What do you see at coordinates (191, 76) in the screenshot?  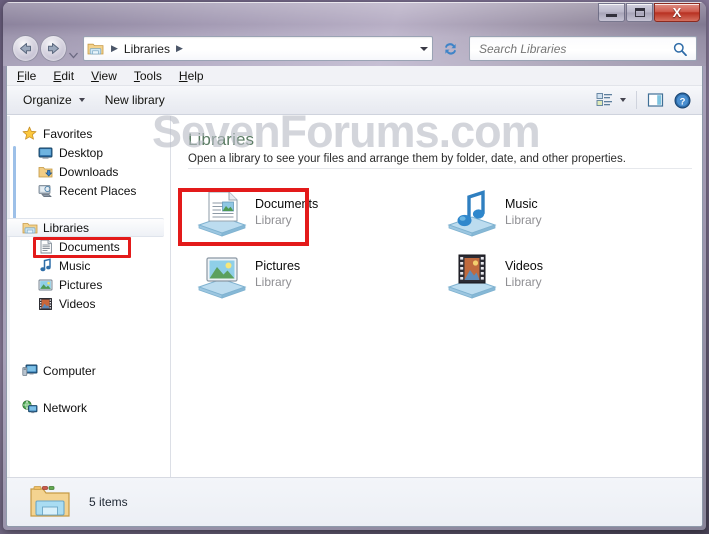 I see `menu-help: Help` at bounding box center [191, 76].